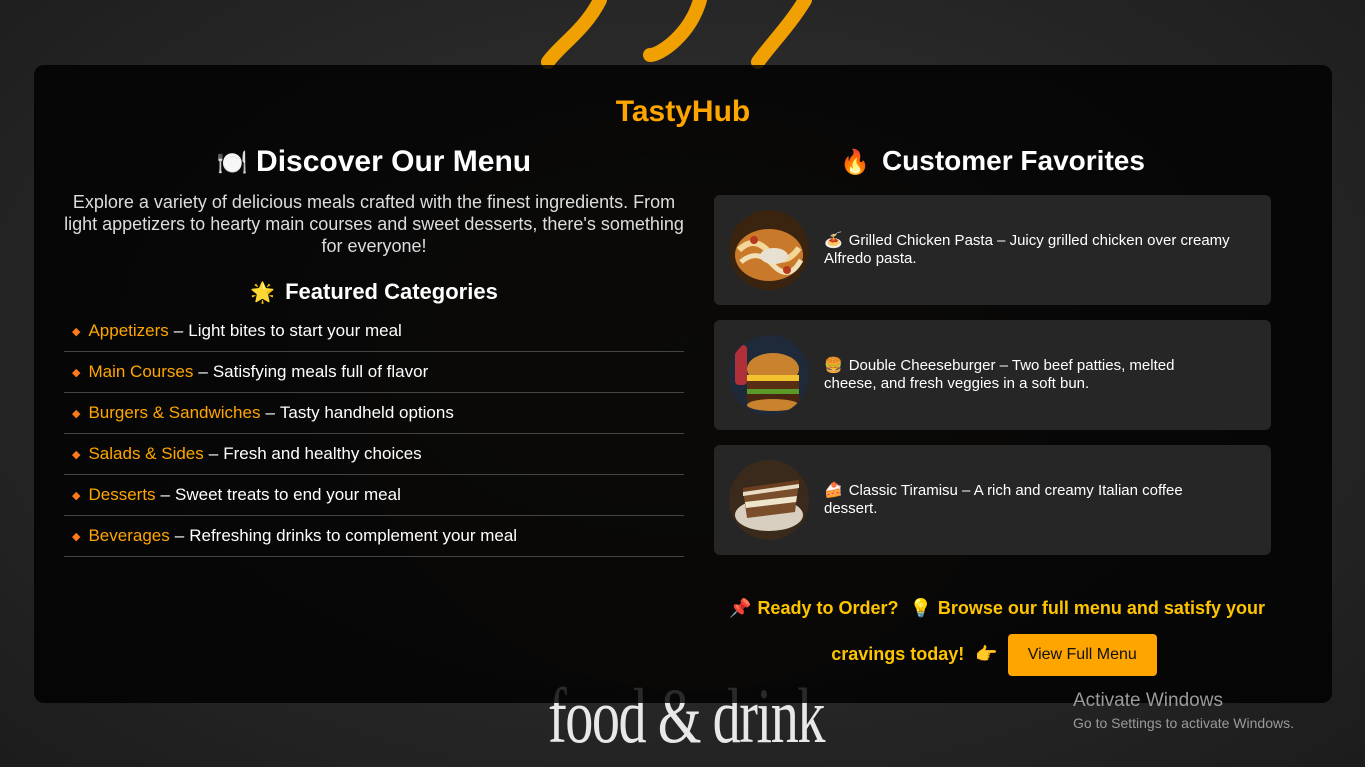 Image resolution: width=1365 pixels, height=767 pixels. Describe the element at coordinates (683, 111) in the screenshot. I see `brand-title: TastyHub` at that location.